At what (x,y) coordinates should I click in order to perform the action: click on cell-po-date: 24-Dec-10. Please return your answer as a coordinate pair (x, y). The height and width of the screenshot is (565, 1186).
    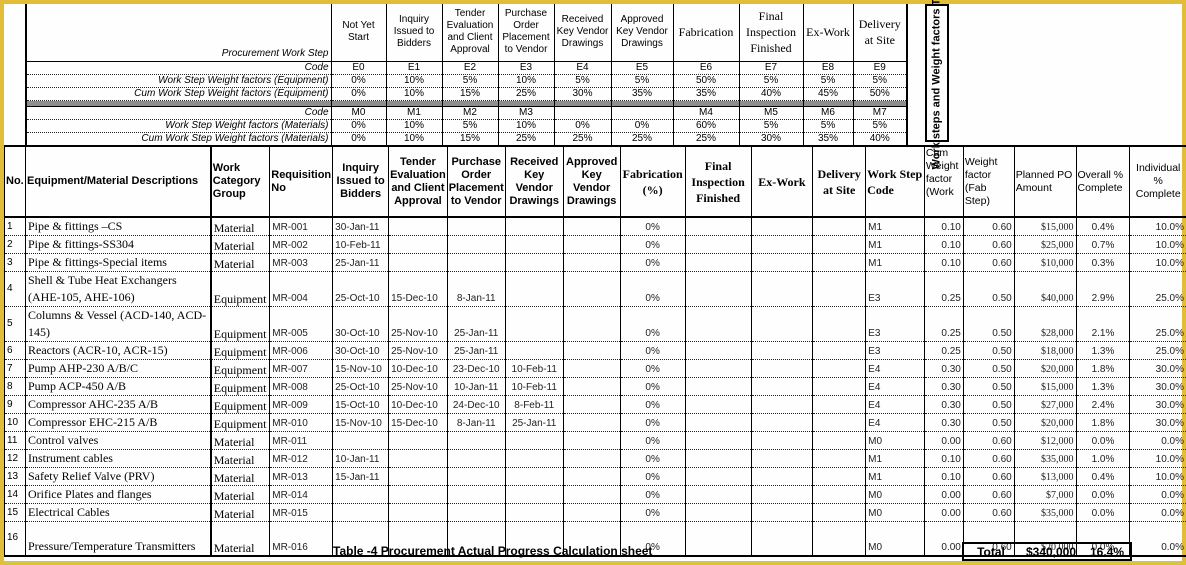
    Looking at the image, I should click on (476, 404).